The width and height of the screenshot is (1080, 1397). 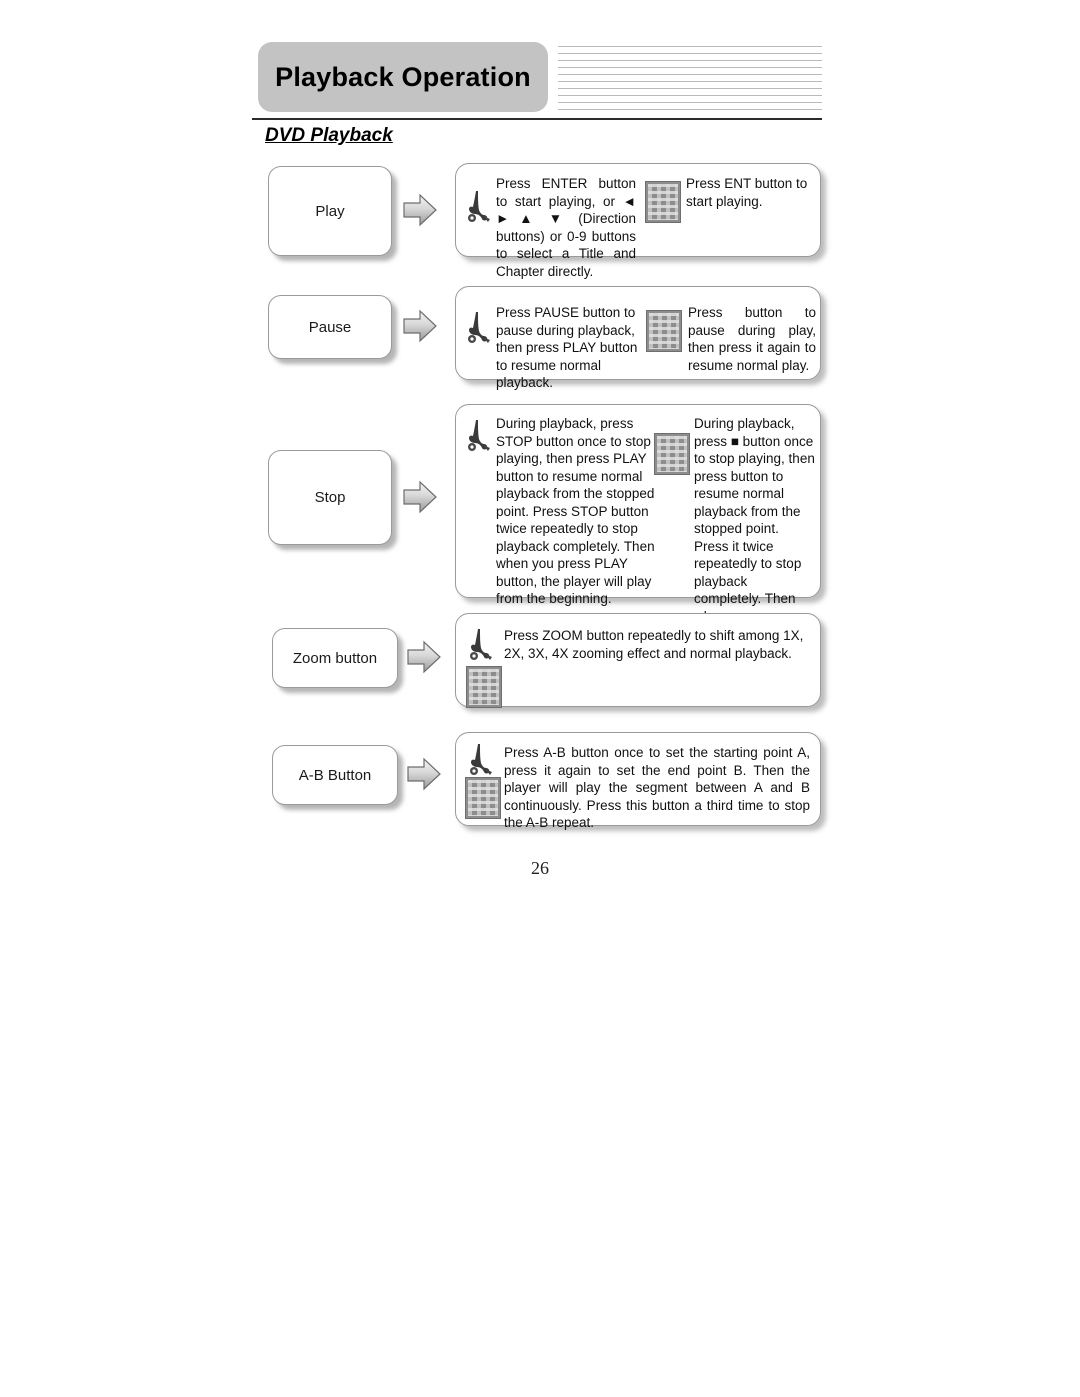 I want to click on label-box-ab-button: A-B Button, so click(x=335, y=775).